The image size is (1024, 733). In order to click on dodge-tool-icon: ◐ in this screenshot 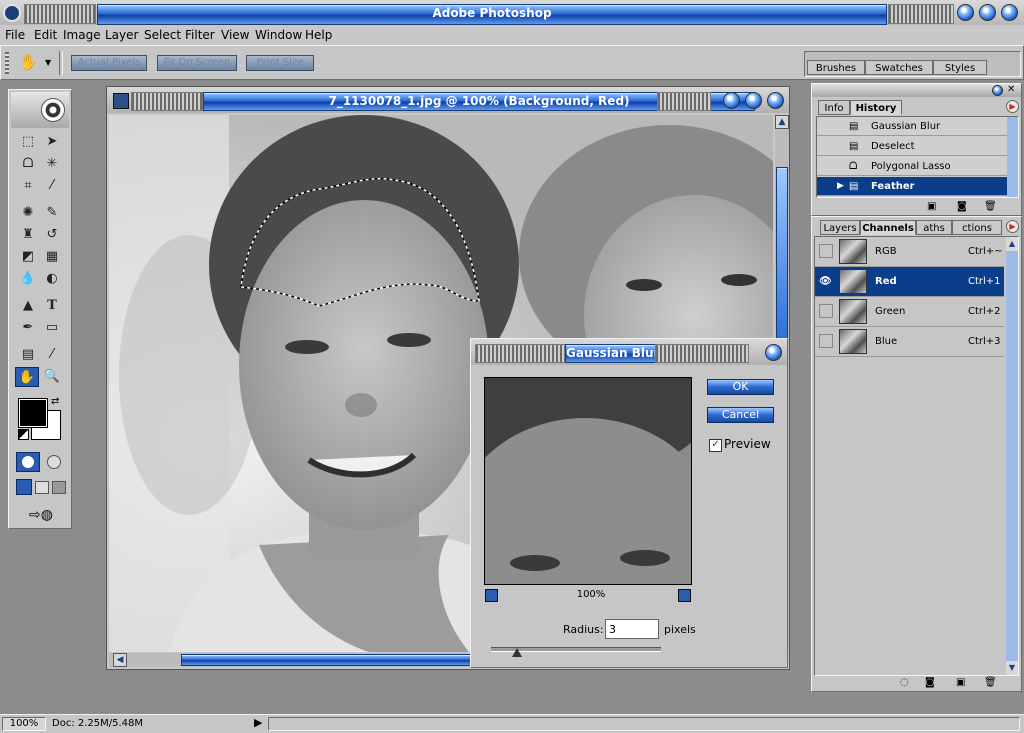, I will do `click(52, 279)`.